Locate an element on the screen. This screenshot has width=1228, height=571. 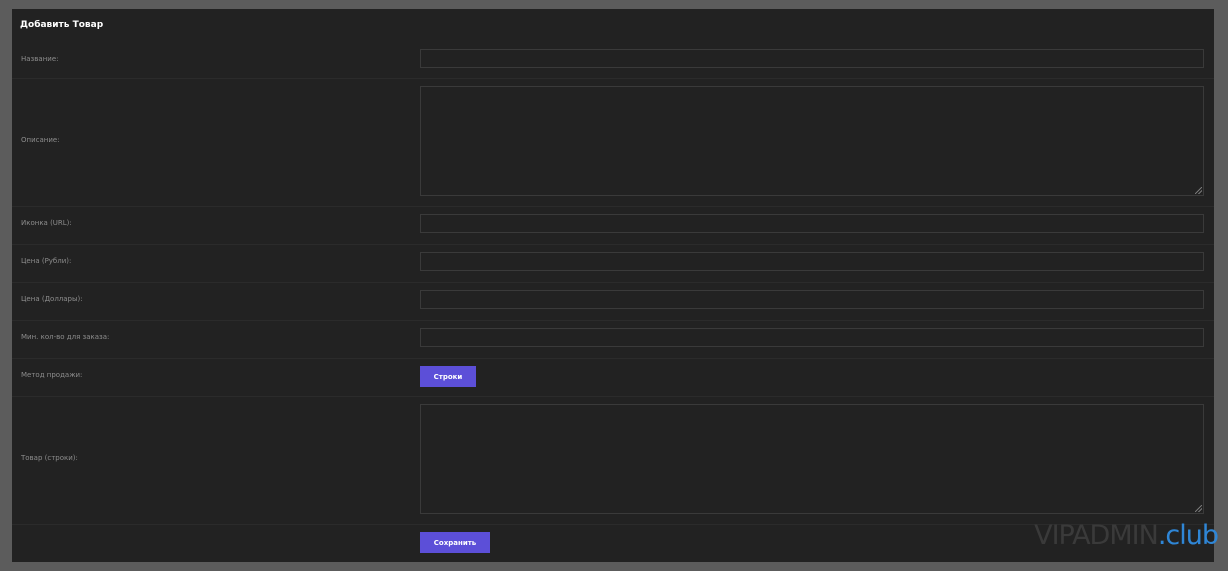
row-name: Название: is located at coordinates (613, 60).